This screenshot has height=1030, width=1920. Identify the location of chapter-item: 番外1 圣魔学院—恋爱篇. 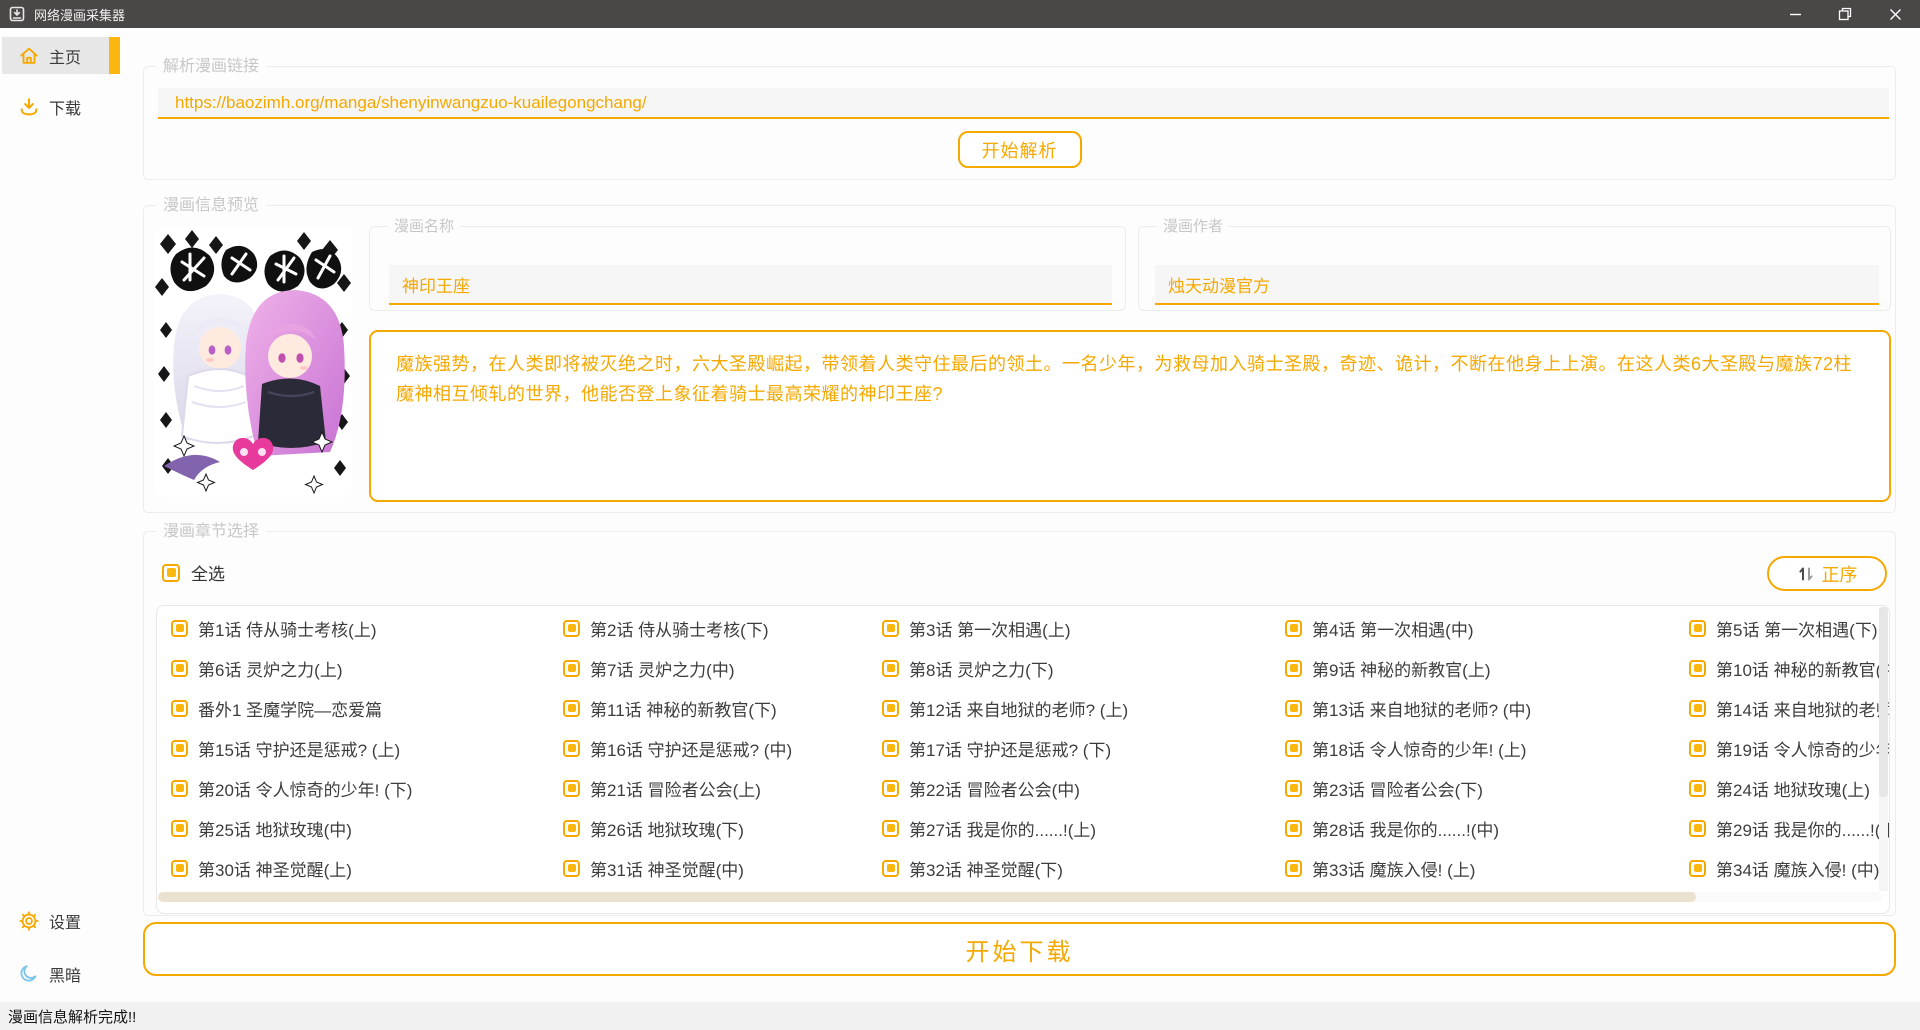
(367, 708).